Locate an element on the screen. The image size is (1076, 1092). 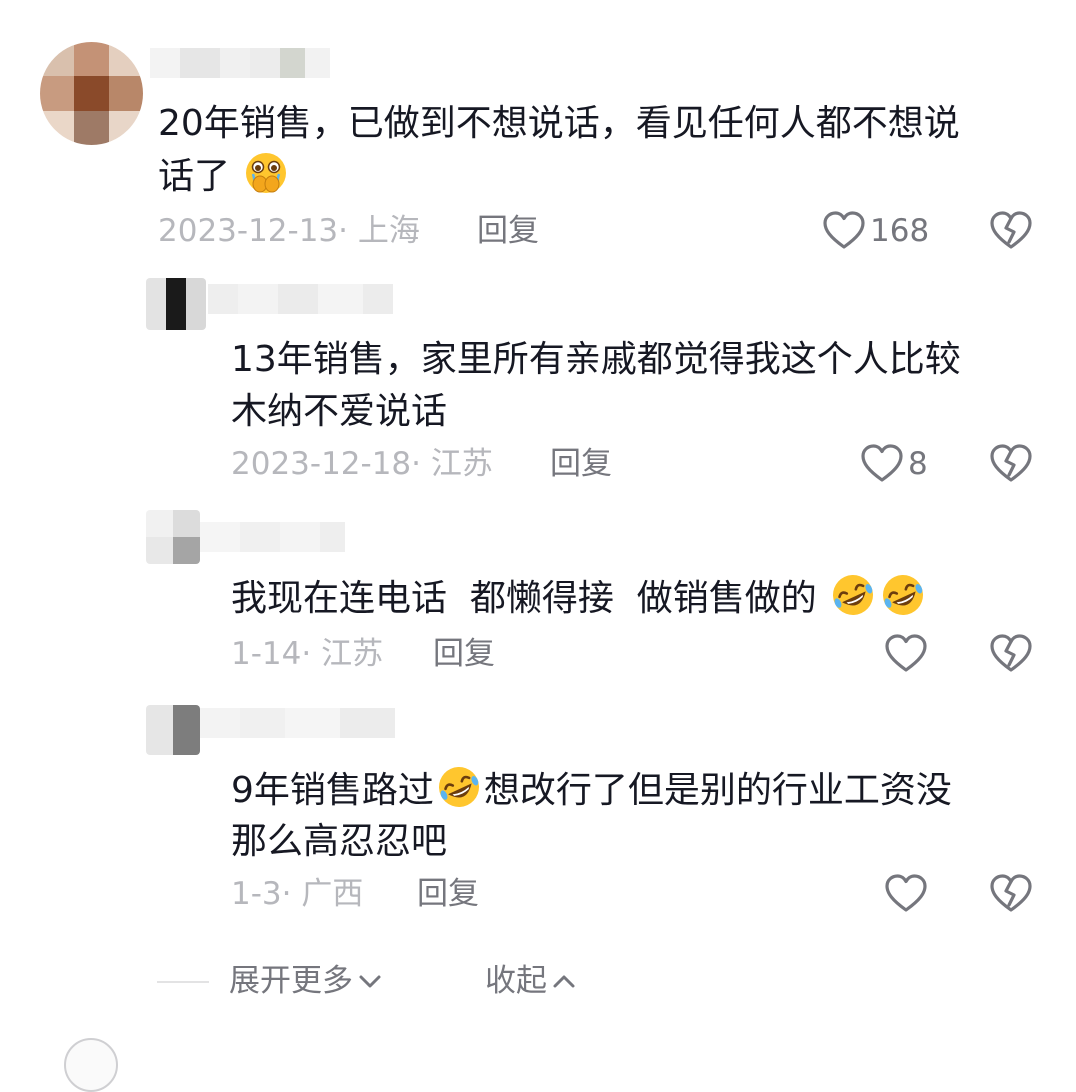
comment-meta: 2023-12-13· 上海 is located at coordinates (289, 231).